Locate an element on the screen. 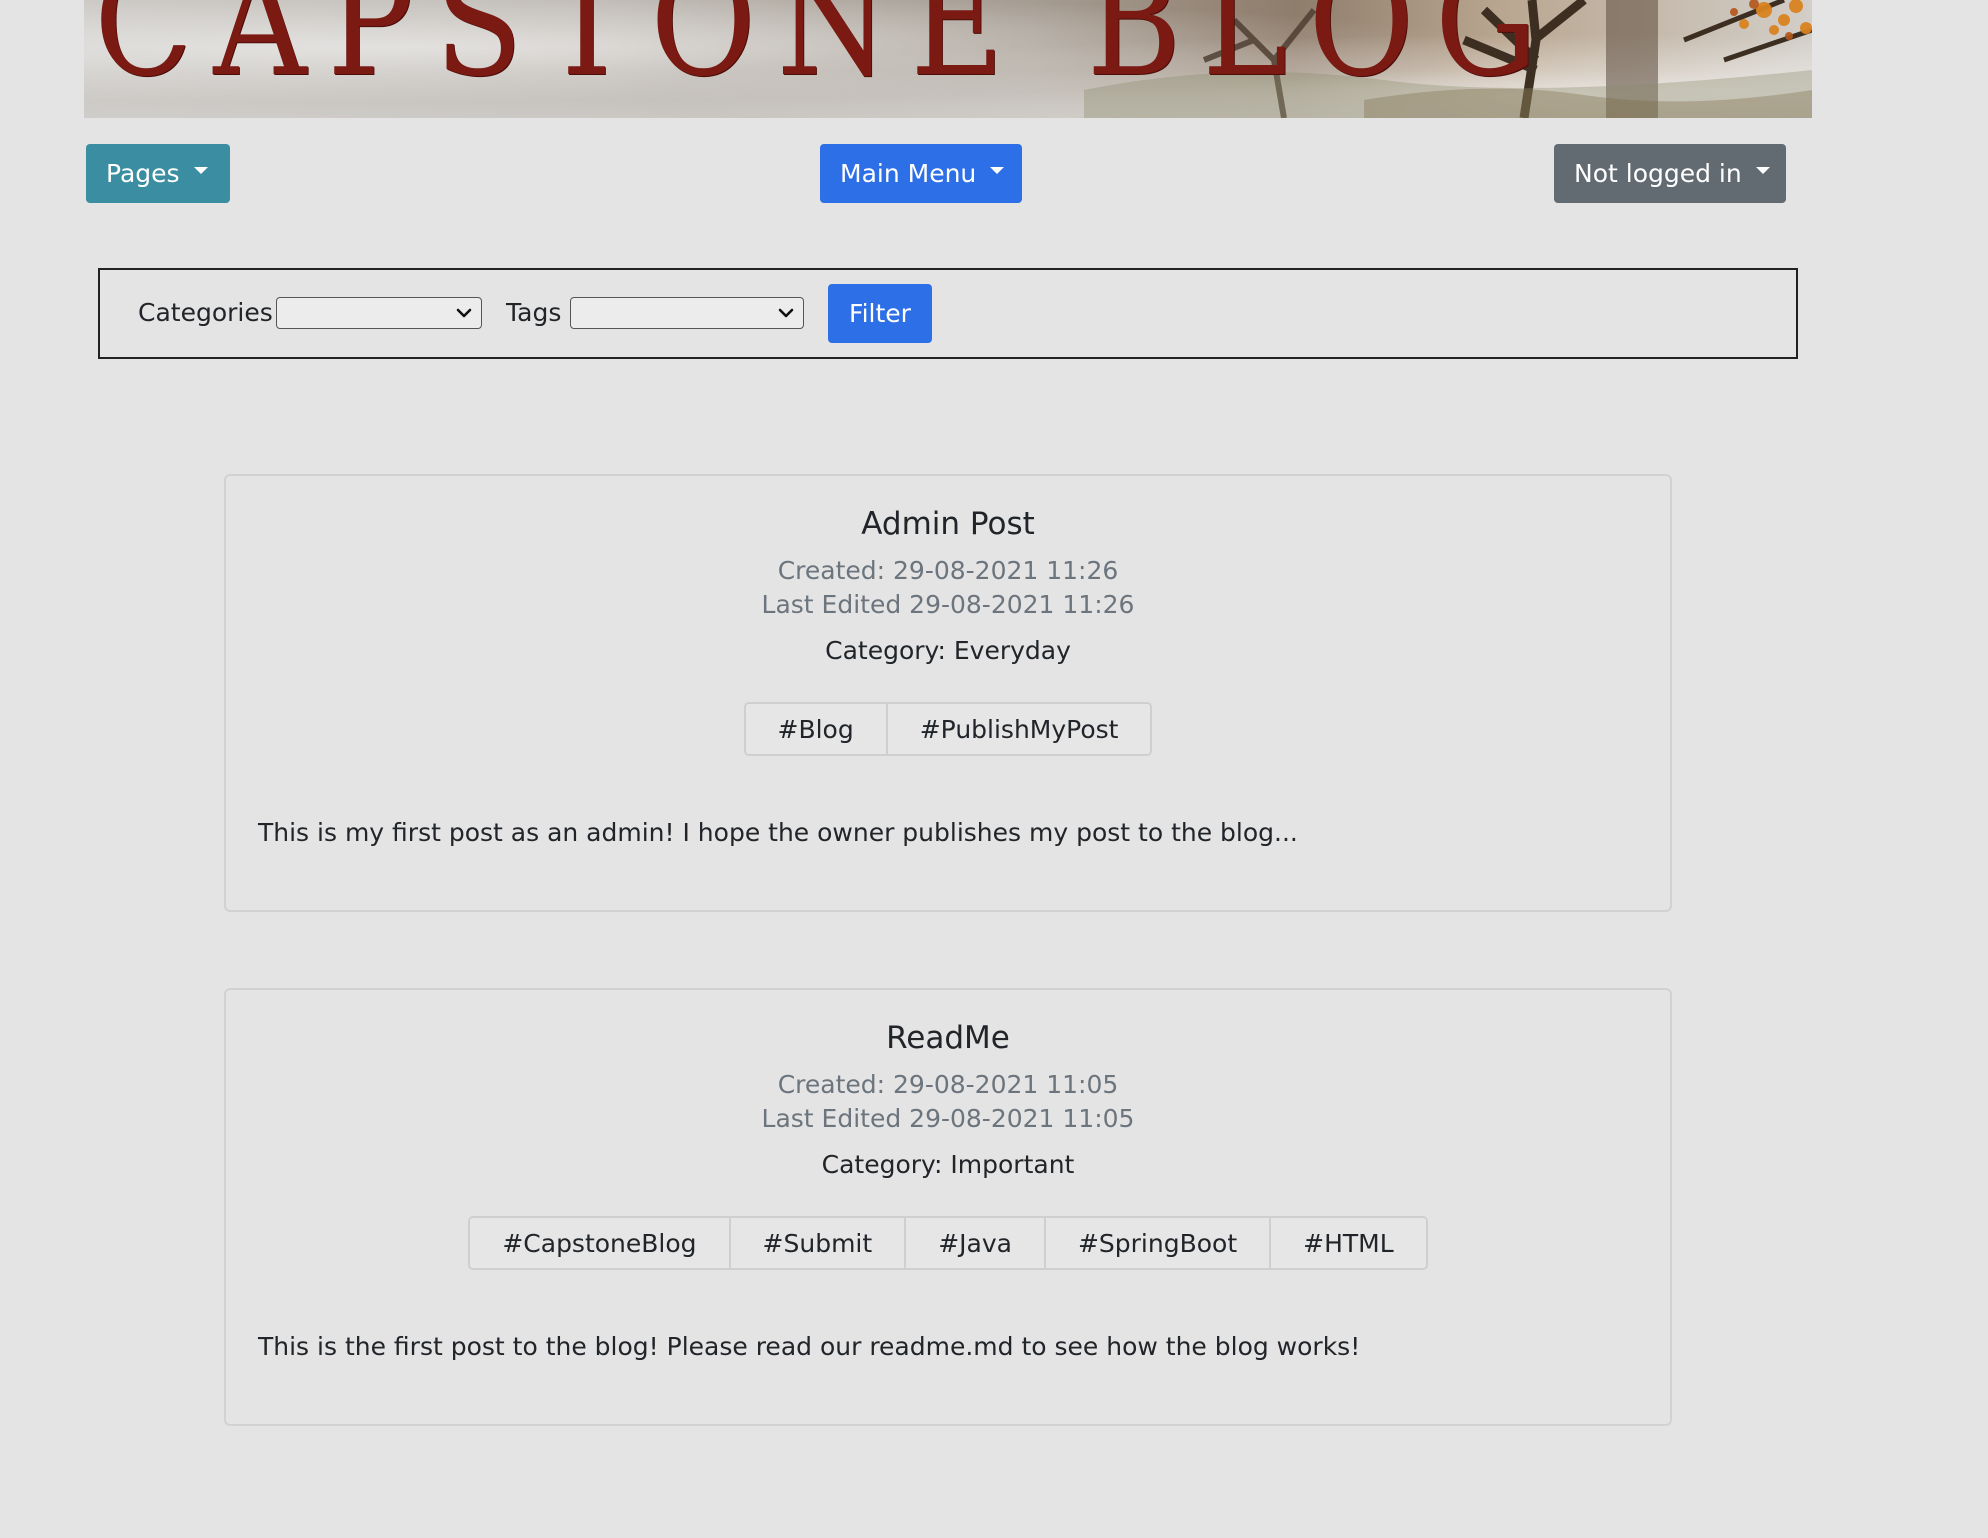 The width and height of the screenshot is (1988, 1538). tags-select is located at coordinates (687, 313).